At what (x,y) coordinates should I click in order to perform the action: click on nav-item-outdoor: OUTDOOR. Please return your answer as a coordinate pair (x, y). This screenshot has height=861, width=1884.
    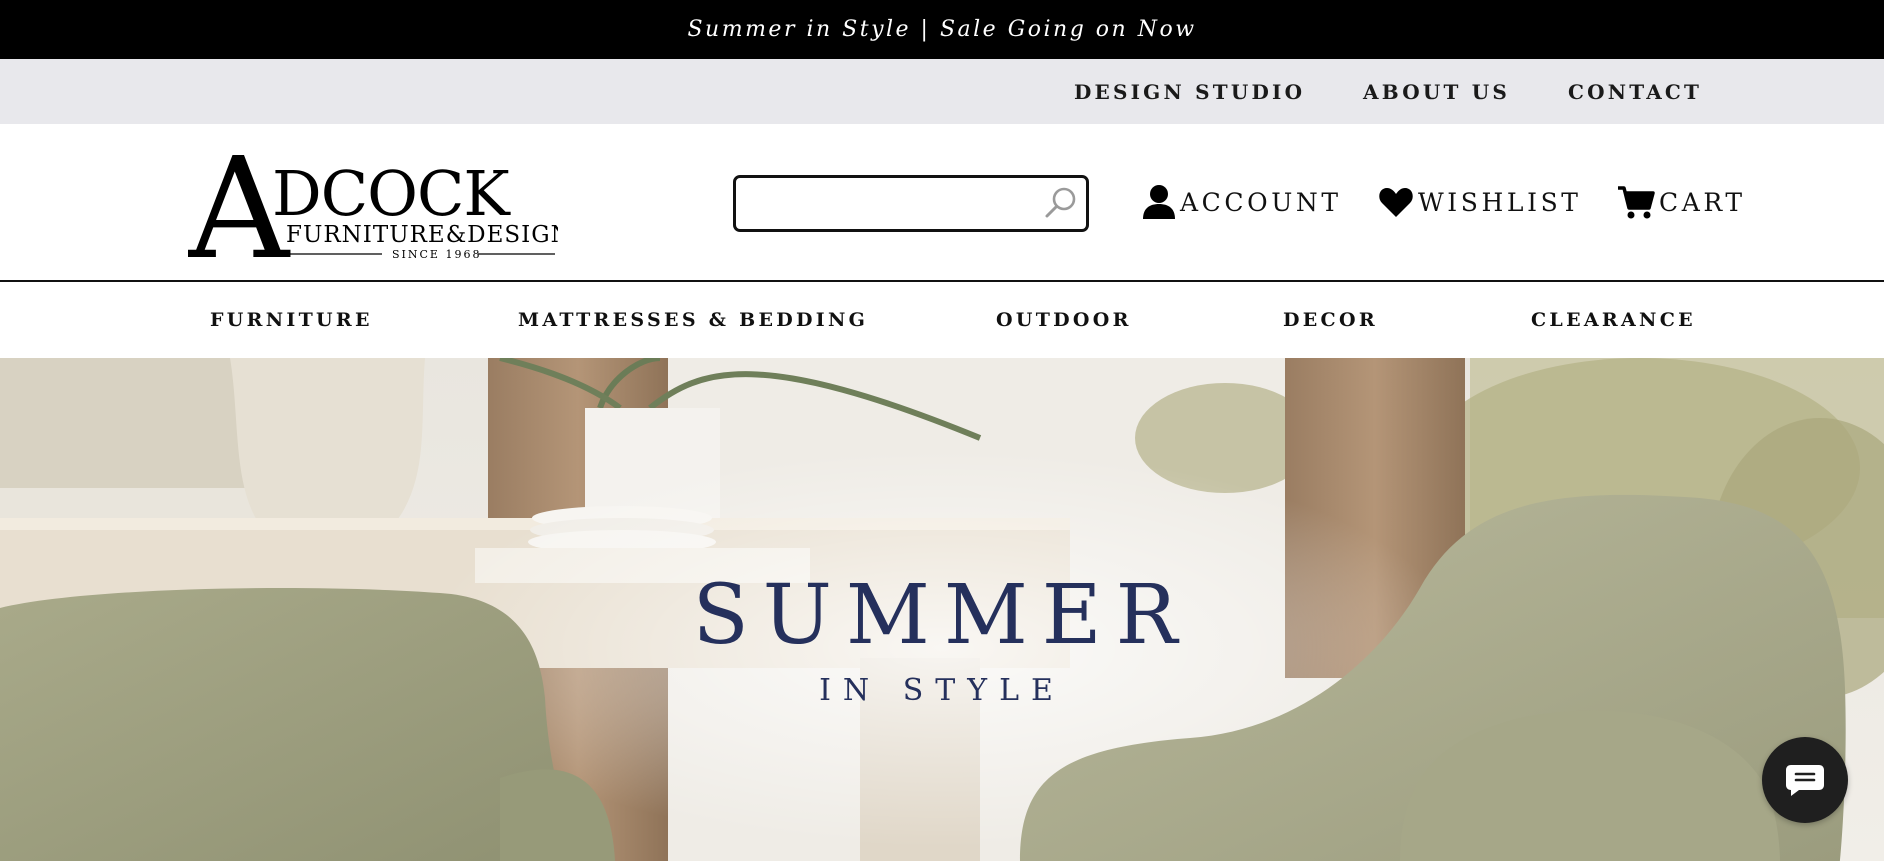
    Looking at the image, I should click on (1064, 320).